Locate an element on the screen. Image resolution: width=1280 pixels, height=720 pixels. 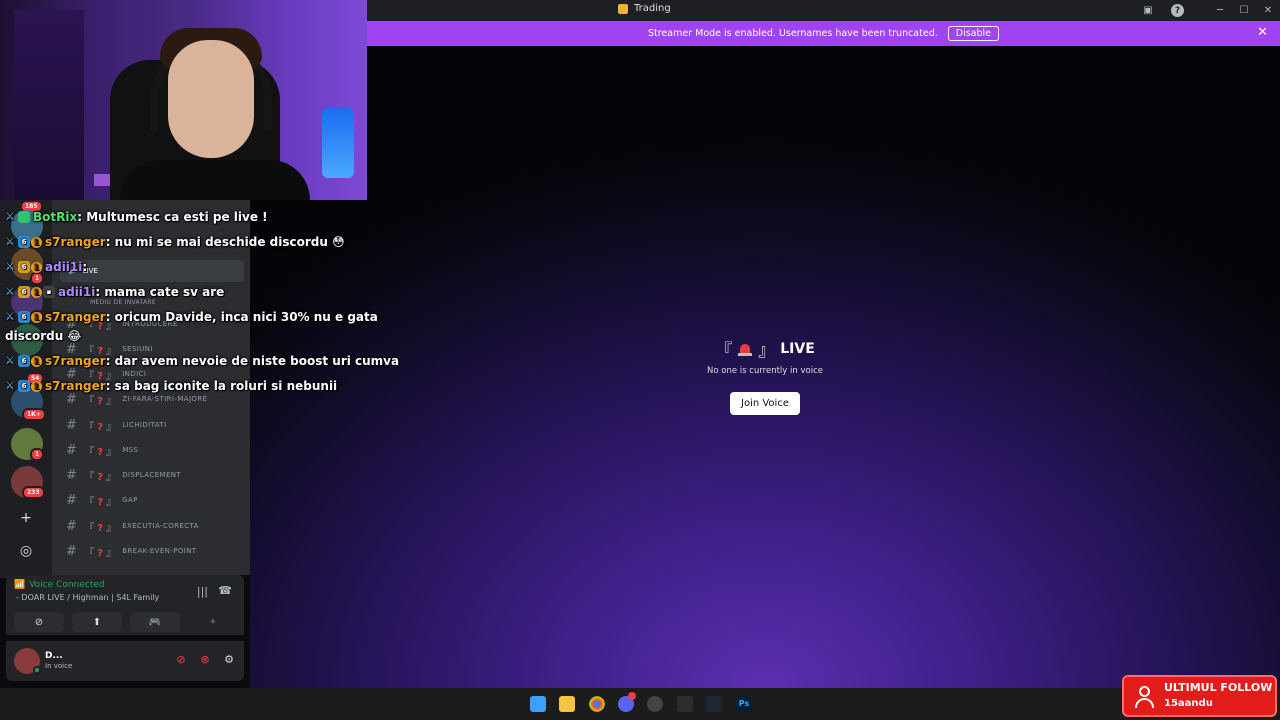
chat-text: discordu 😂 is located at coordinates (43, 336).